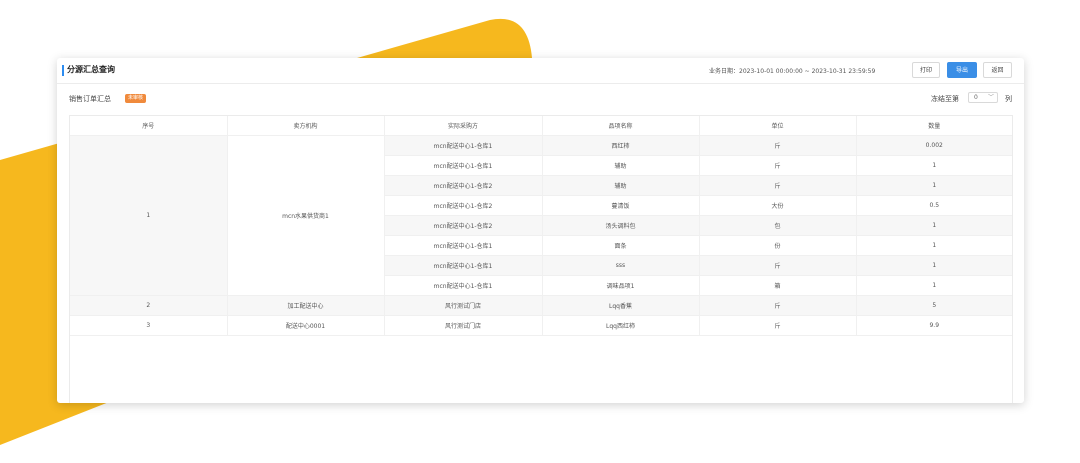  Describe the element at coordinates (621, 305) in the screenshot. I see `cell-item: Lqq香蕉` at that location.